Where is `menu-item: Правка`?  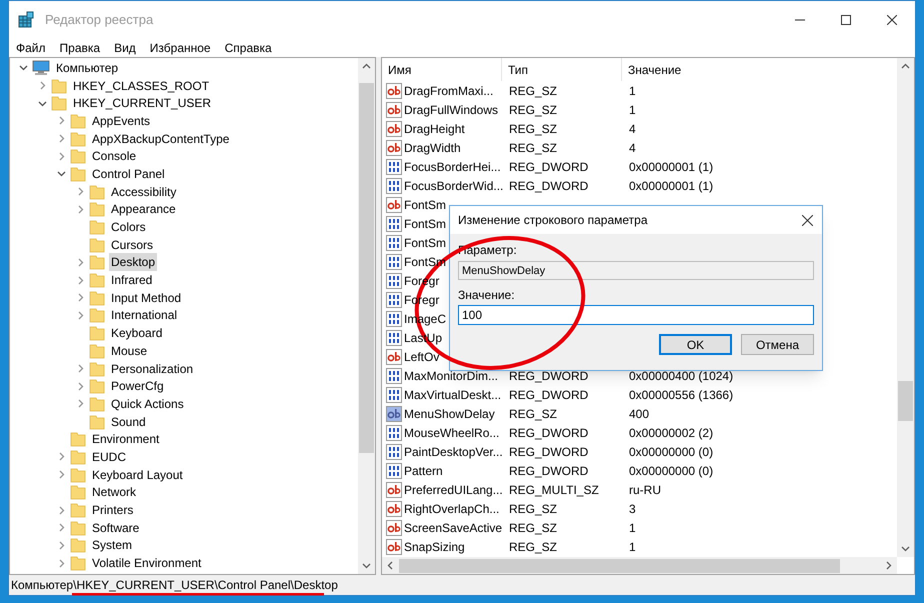
menu-item: Правка is located at coordinates (80, 48).